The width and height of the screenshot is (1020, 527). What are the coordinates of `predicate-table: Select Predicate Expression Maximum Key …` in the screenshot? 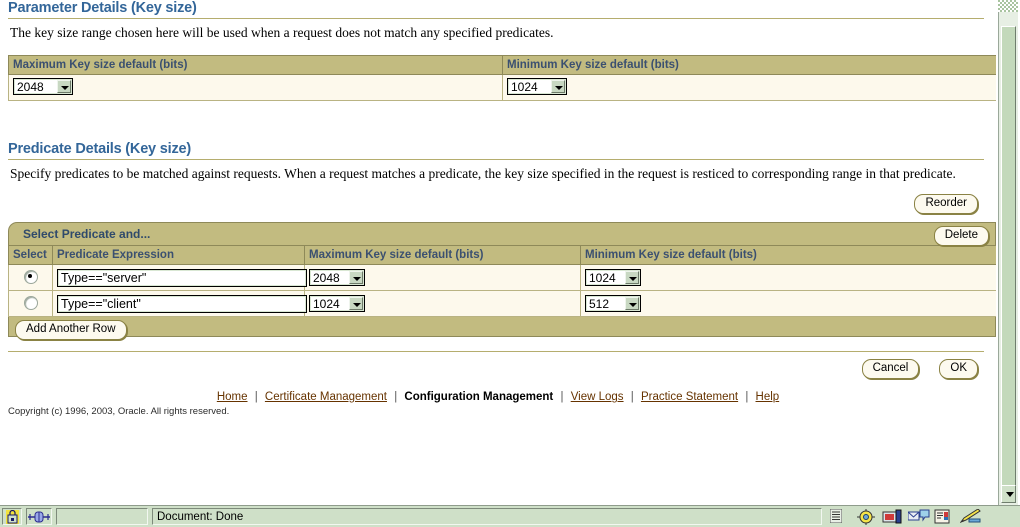 It's located at (502, 281).